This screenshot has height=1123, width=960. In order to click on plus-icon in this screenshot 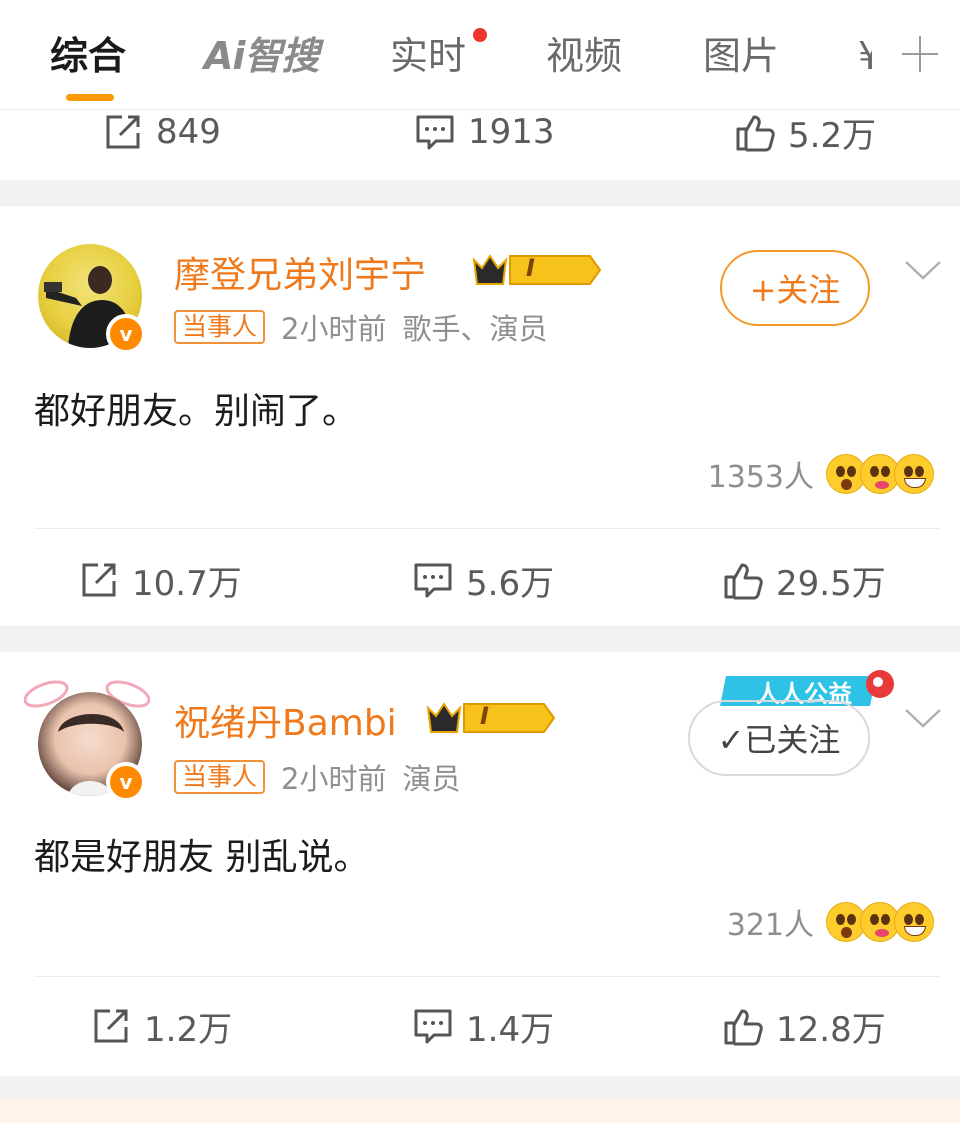, I will do `click(920, 54)`.